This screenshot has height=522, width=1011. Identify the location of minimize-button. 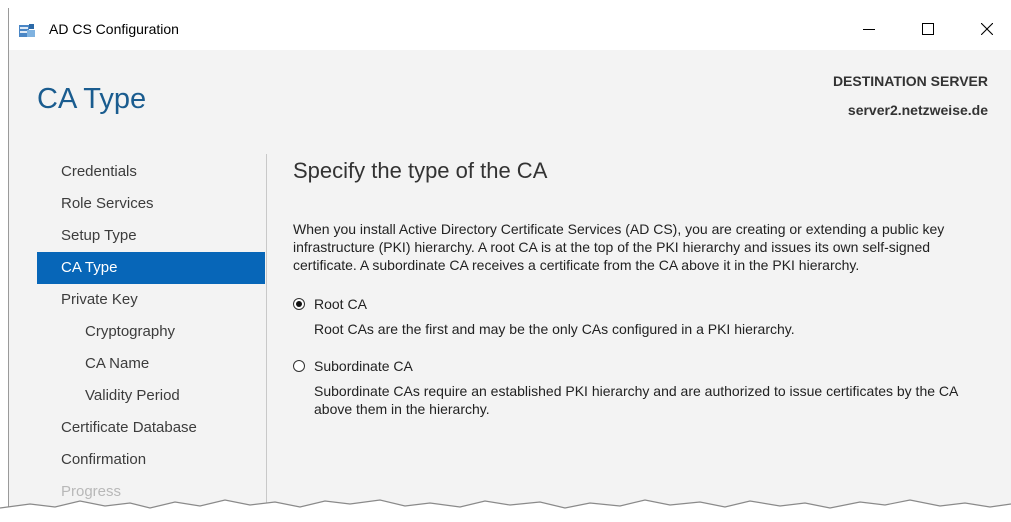
(869, 29).